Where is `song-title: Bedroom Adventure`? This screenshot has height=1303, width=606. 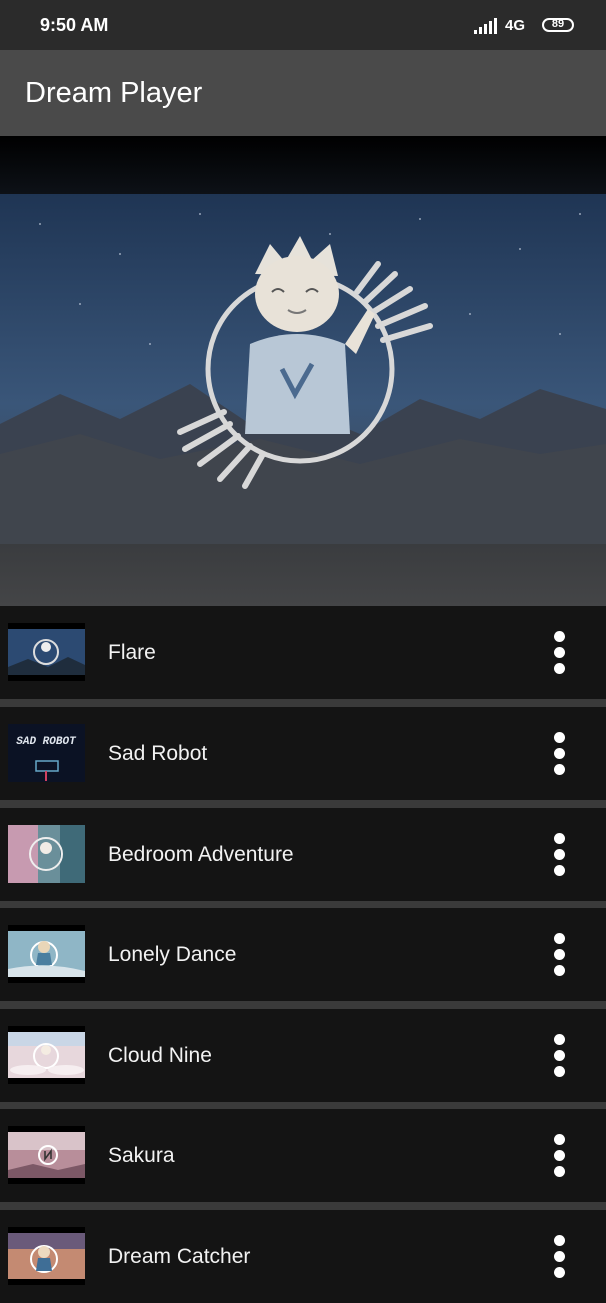
song-title: Bedroom Adventure is located at coordinates (201, 854).